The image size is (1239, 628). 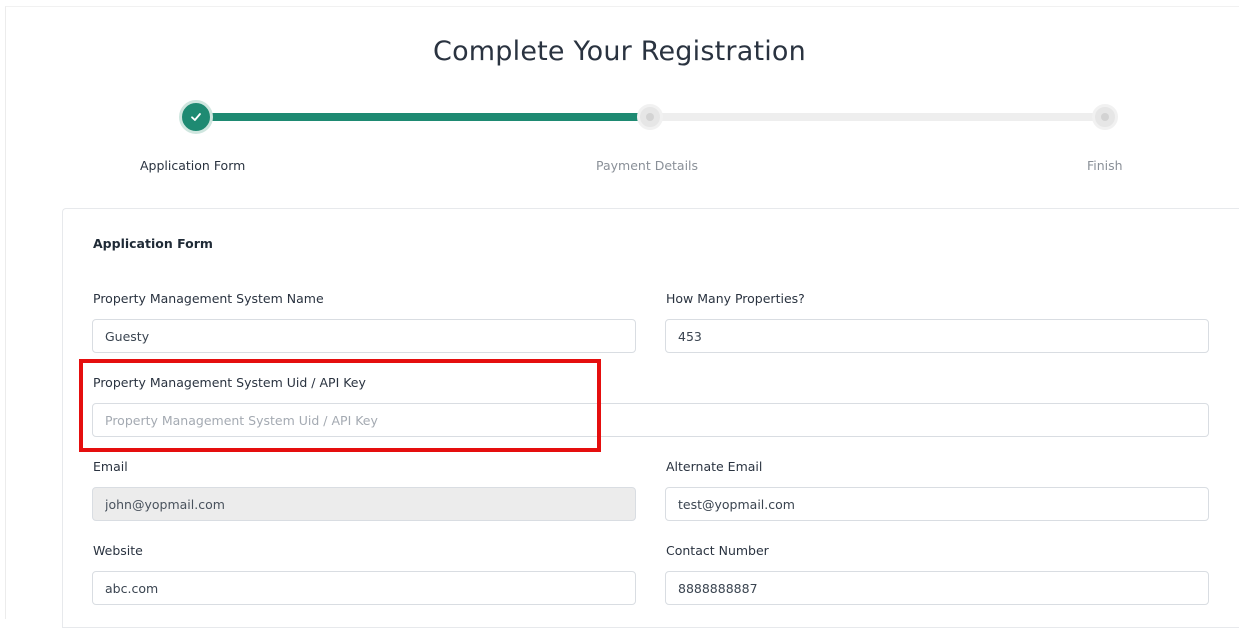 What do you see at coordinates (735, 298) in the screenshot?
I see `properties-count-label: How Many Properties?` at bounding box center [735, 298].